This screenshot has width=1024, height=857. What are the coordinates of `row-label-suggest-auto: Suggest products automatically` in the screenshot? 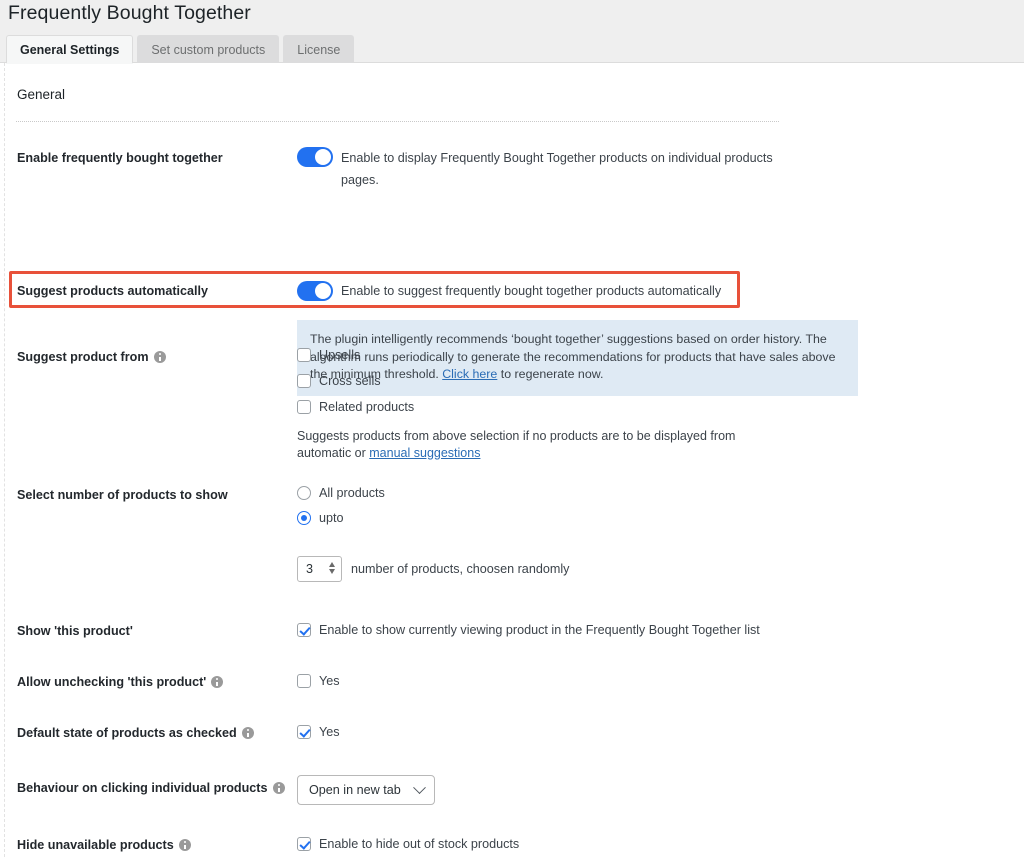 It's located at (112, 291).